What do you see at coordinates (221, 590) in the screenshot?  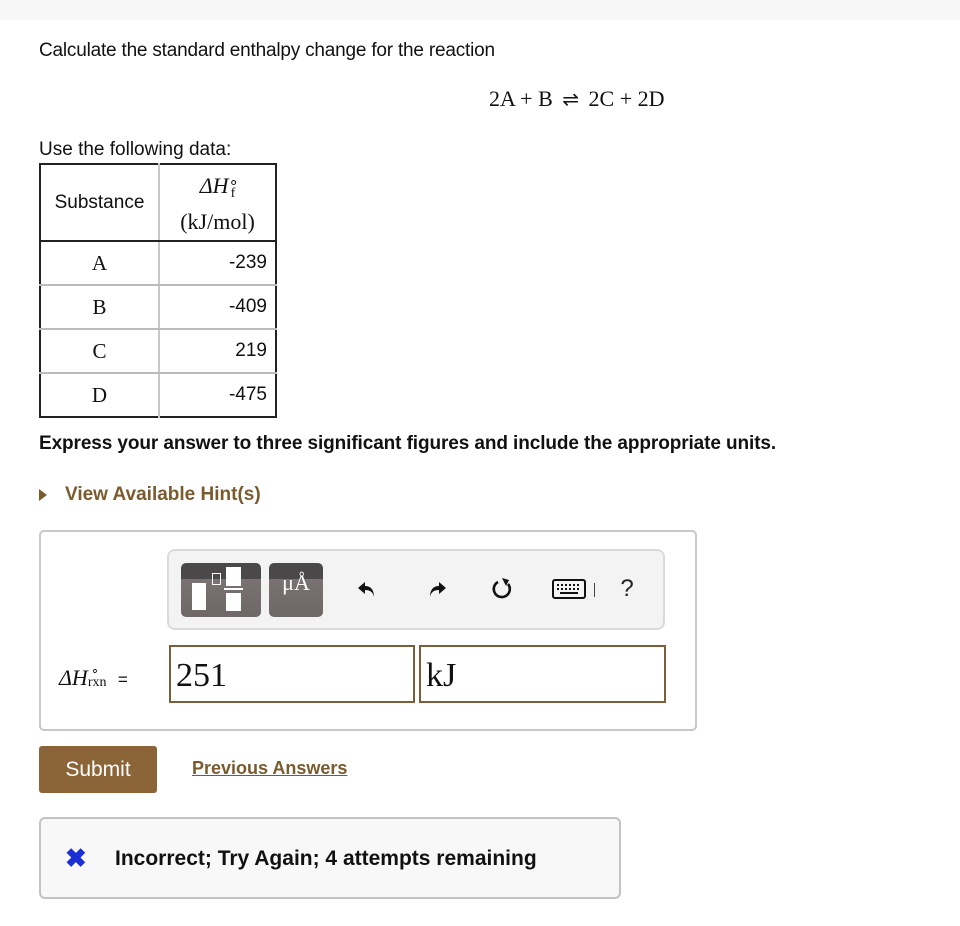 I see `templates-button` at bounding box center [221, 590].